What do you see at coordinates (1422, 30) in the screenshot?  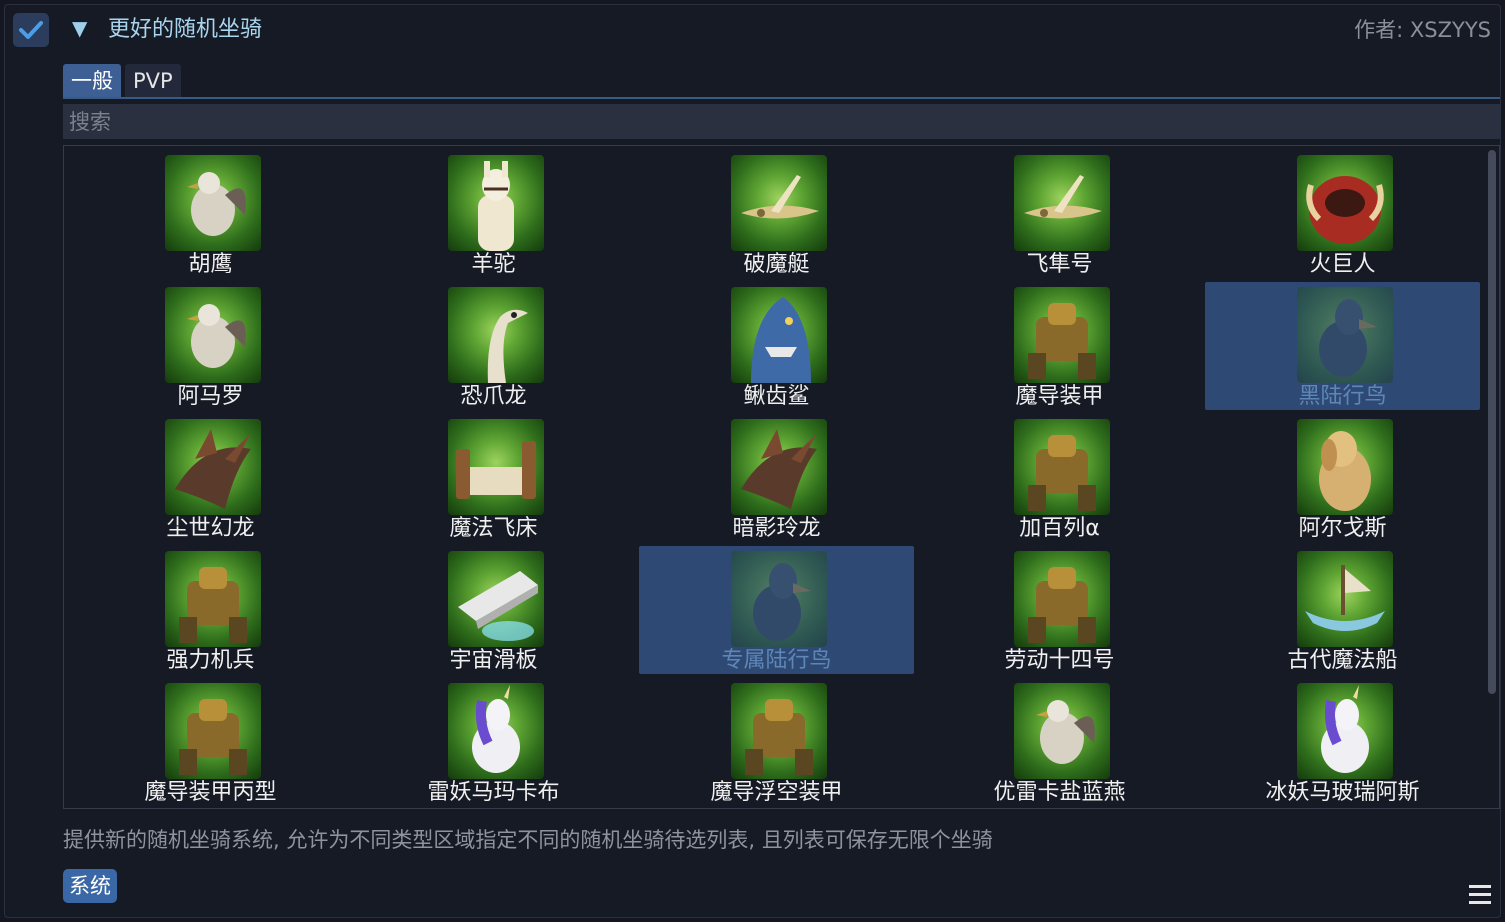 I see `plugin-author: 作者: XSZYYS` at bounding box center [1422, 30].